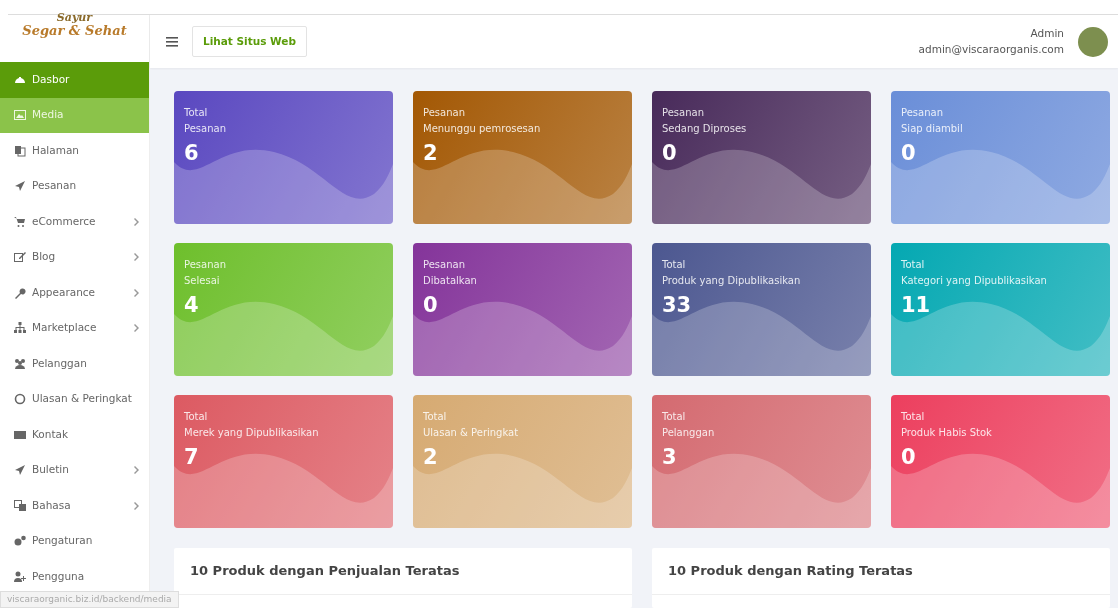 This screenshot has width=1118, height=608. What do you see at coordinates (74, 293) in the screenshot?
I see `sidebar-item: Appearance` at bounding box center [74, 293].